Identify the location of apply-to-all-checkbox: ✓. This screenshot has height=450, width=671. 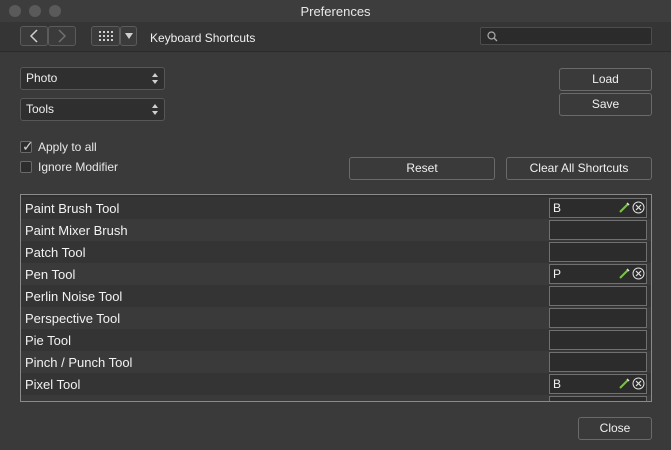
(27, 146).